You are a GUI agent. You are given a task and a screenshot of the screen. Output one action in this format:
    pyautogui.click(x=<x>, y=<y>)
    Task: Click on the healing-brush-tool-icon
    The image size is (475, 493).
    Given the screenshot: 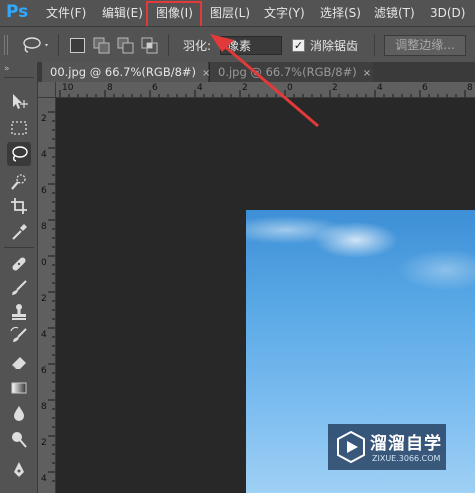 What is the action you would take?
    pyautogui.click(x=19, y=264)
    